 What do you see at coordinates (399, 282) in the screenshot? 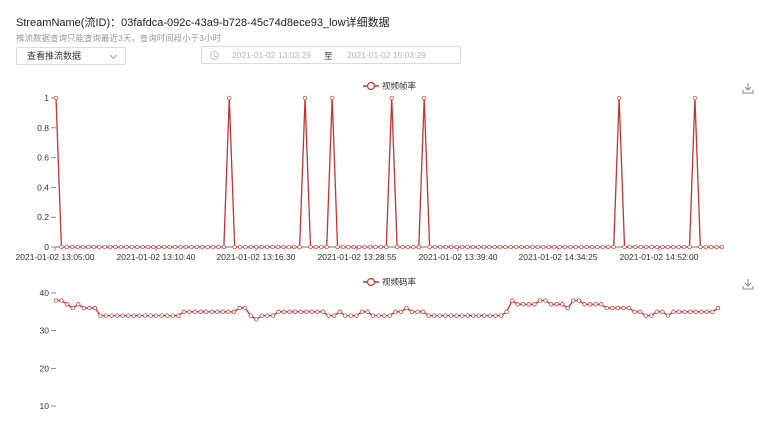
I see `legend-label: 视频码率` at bounding box center [399, 282].